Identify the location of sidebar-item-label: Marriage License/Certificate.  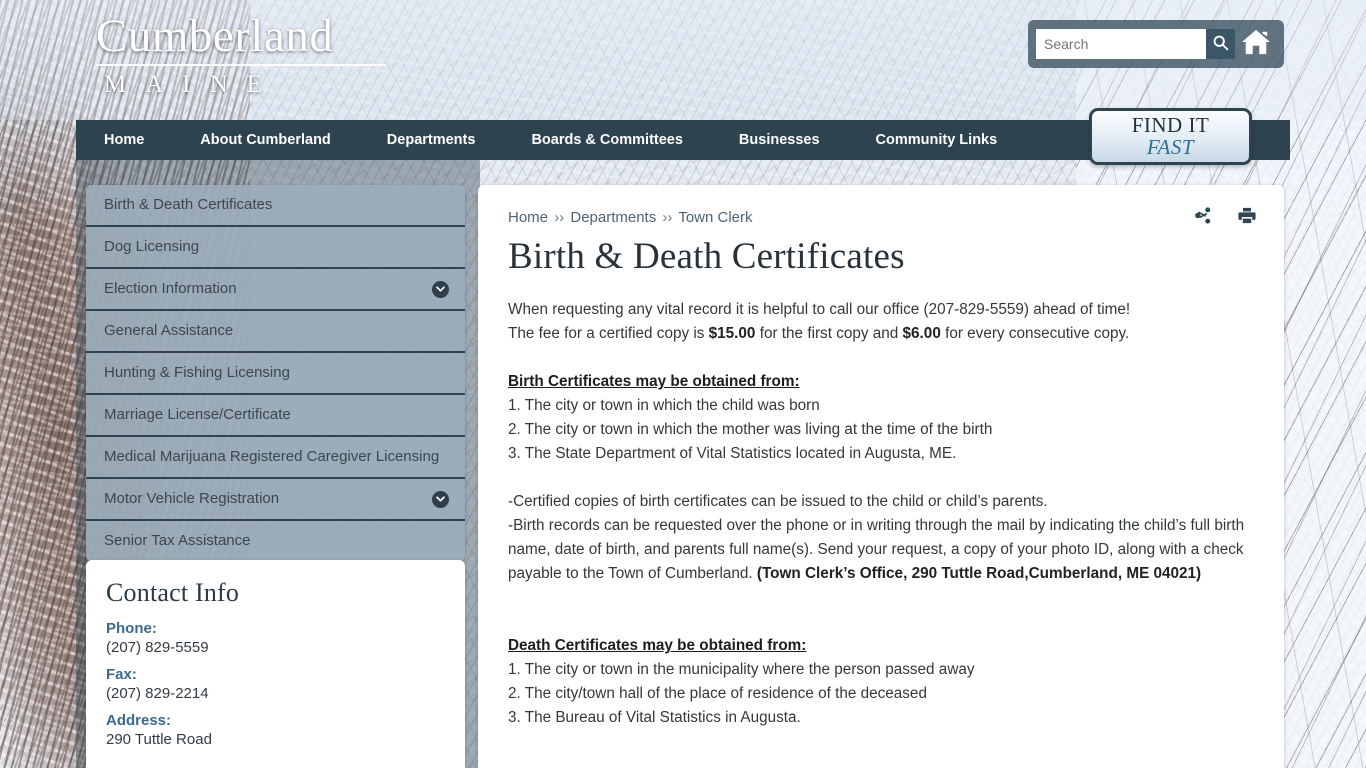
(197, 414).